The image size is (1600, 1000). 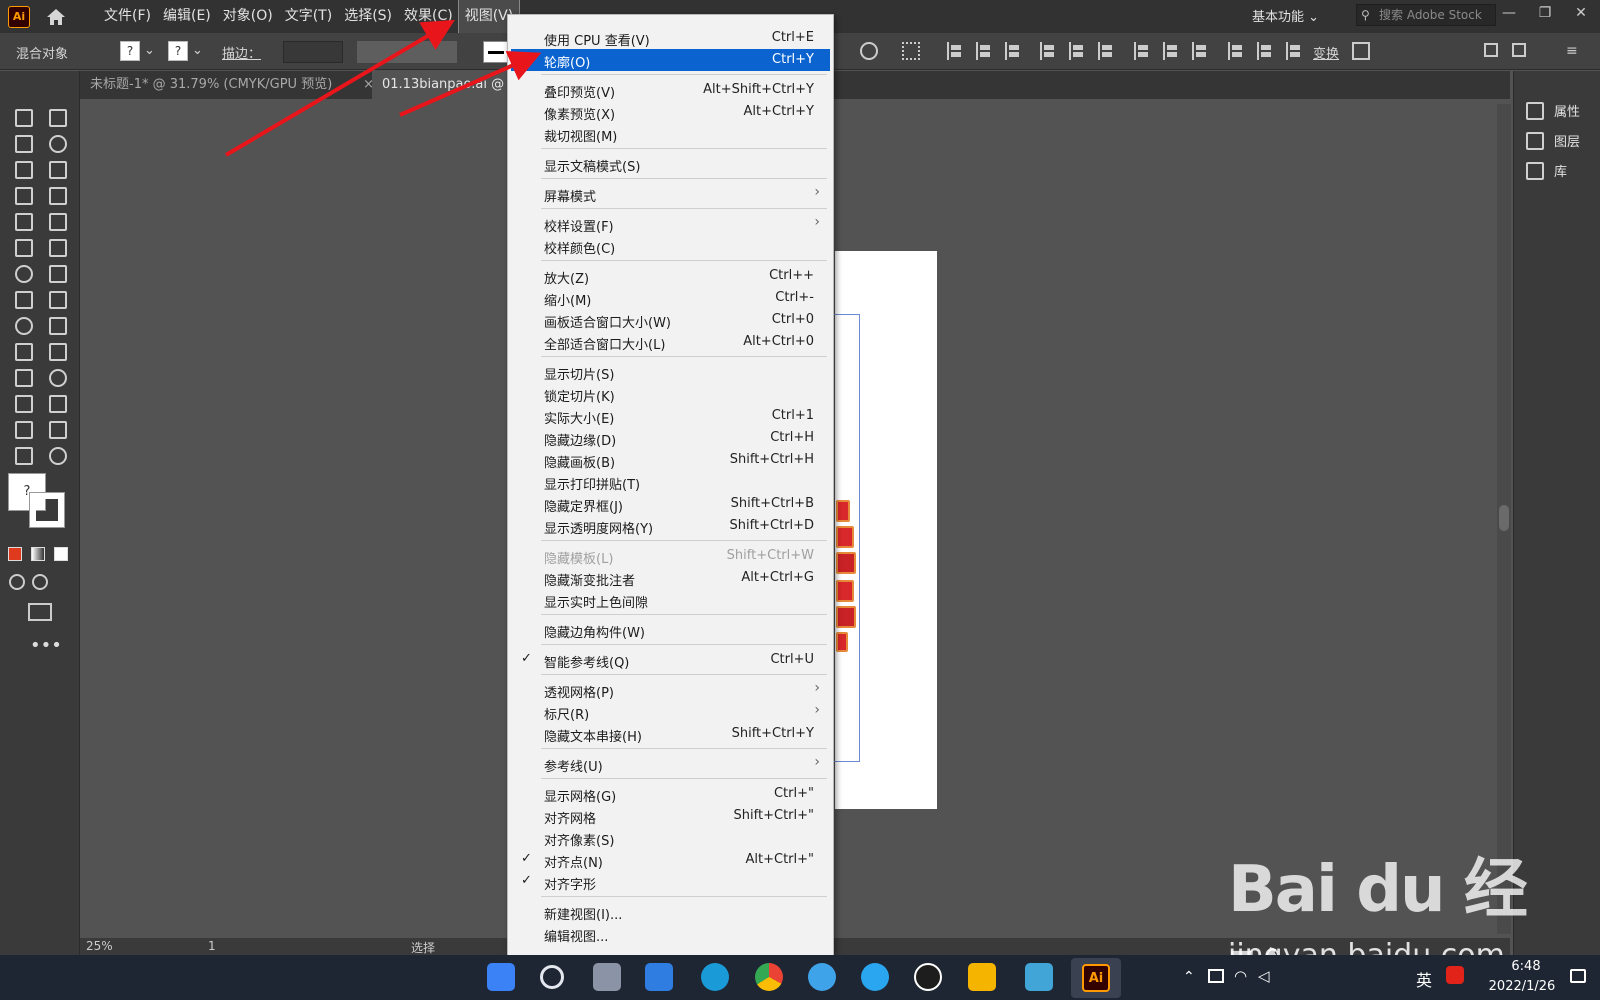 What do you see at coordinates (552, 977) in the screenshot?
I see `search-icon` at bounding box center [552, 977].